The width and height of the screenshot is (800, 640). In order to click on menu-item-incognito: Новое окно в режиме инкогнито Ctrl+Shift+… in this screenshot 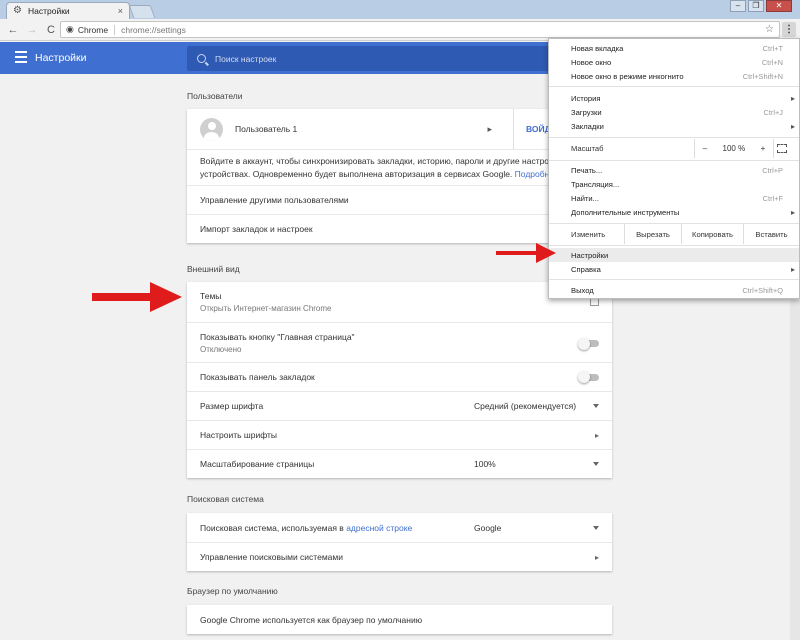, I will do `click(674, 76)`.